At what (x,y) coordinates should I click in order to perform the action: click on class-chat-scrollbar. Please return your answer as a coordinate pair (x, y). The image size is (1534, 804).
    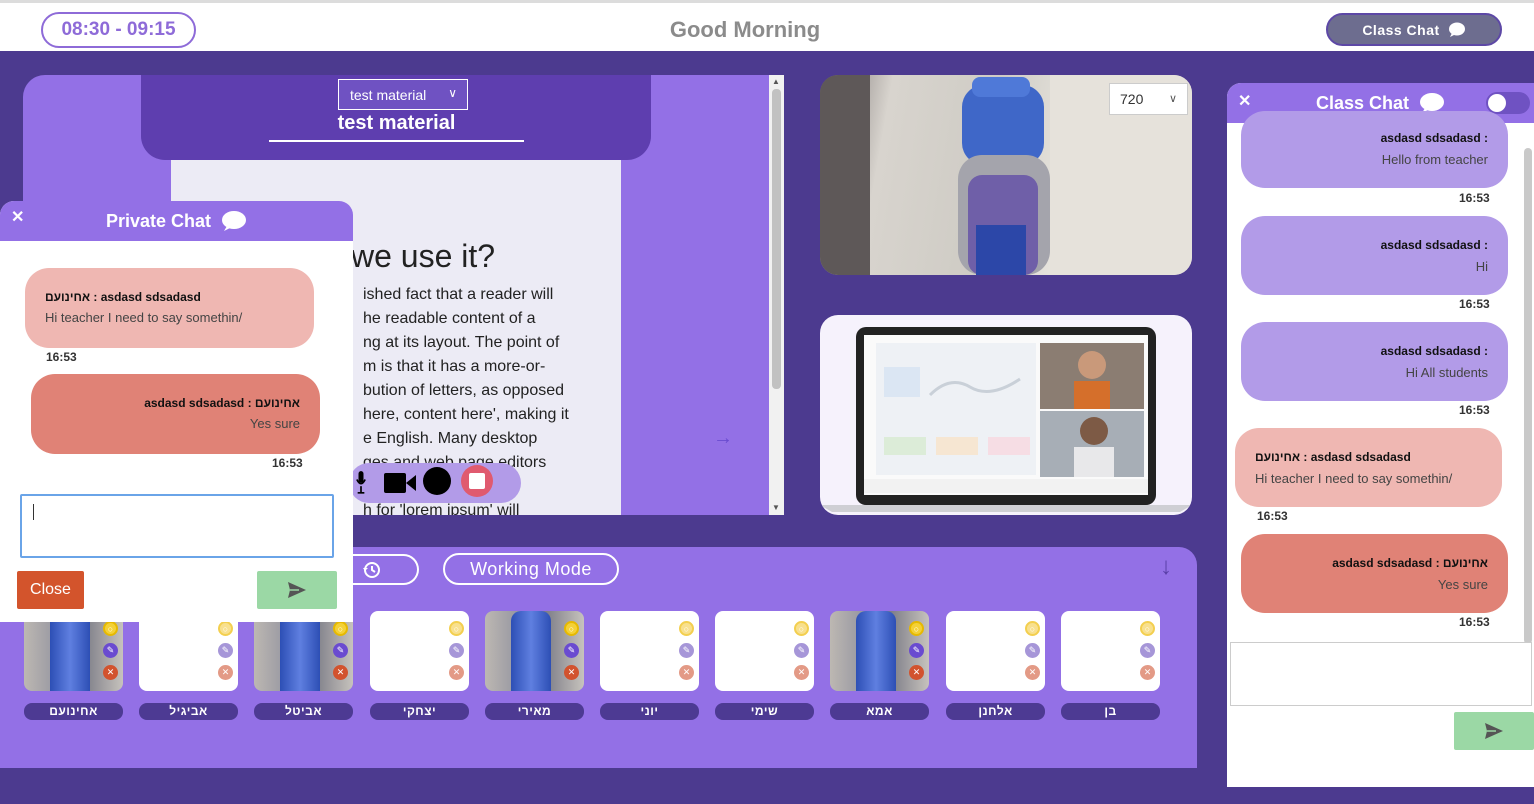
    Looking at the image, I should click on (1528, 396).